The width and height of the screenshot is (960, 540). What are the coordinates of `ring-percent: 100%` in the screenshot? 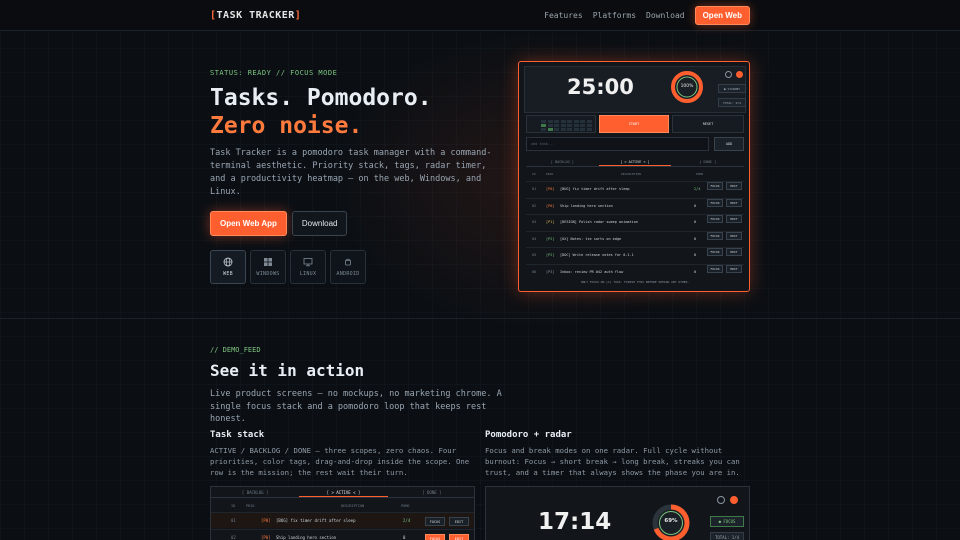 It's located at (687, 86).